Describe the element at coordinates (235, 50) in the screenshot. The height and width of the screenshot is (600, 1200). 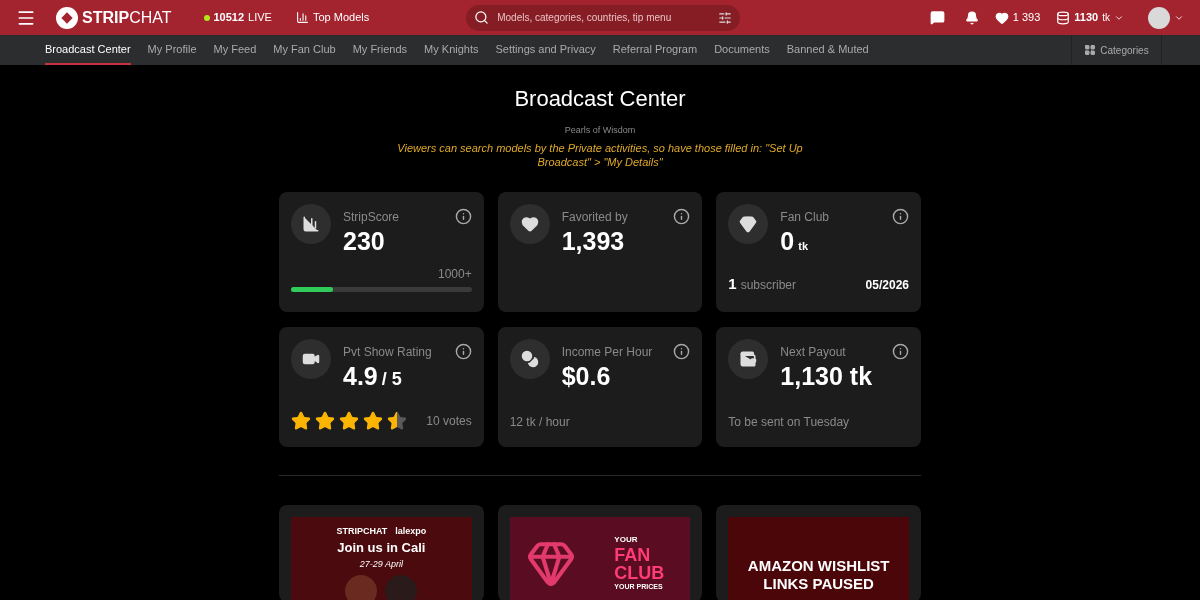
I see `nav-tab: My Feed` at that location.